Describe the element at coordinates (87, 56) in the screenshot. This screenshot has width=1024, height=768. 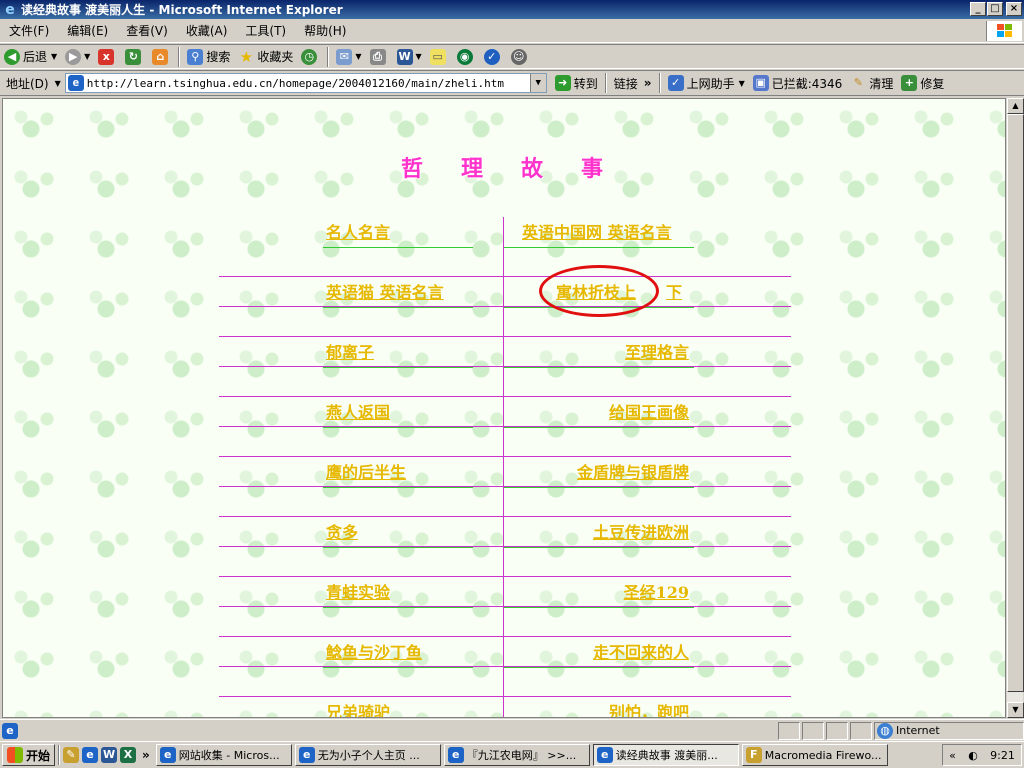
I see `forward-dropdown-icon: ▼` at that location.